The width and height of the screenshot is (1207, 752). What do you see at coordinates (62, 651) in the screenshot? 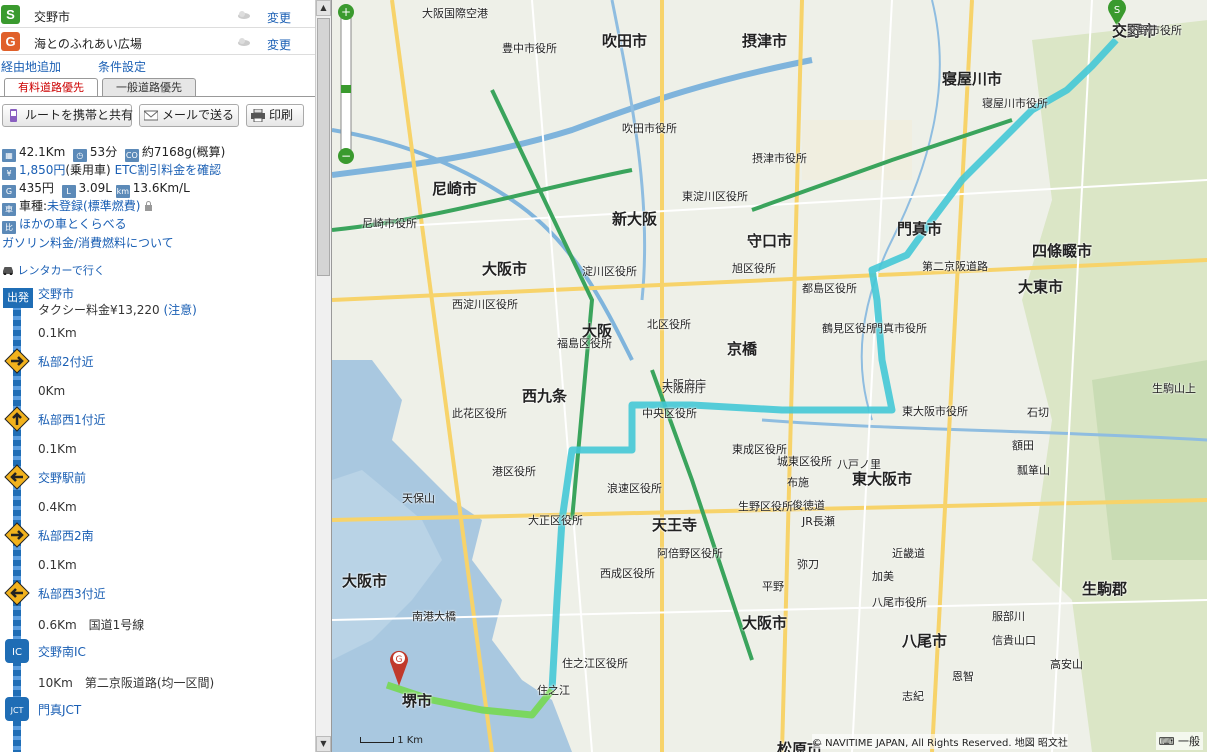
I see `step-title-link: 交野南IC` at bounding box center [62, 651].